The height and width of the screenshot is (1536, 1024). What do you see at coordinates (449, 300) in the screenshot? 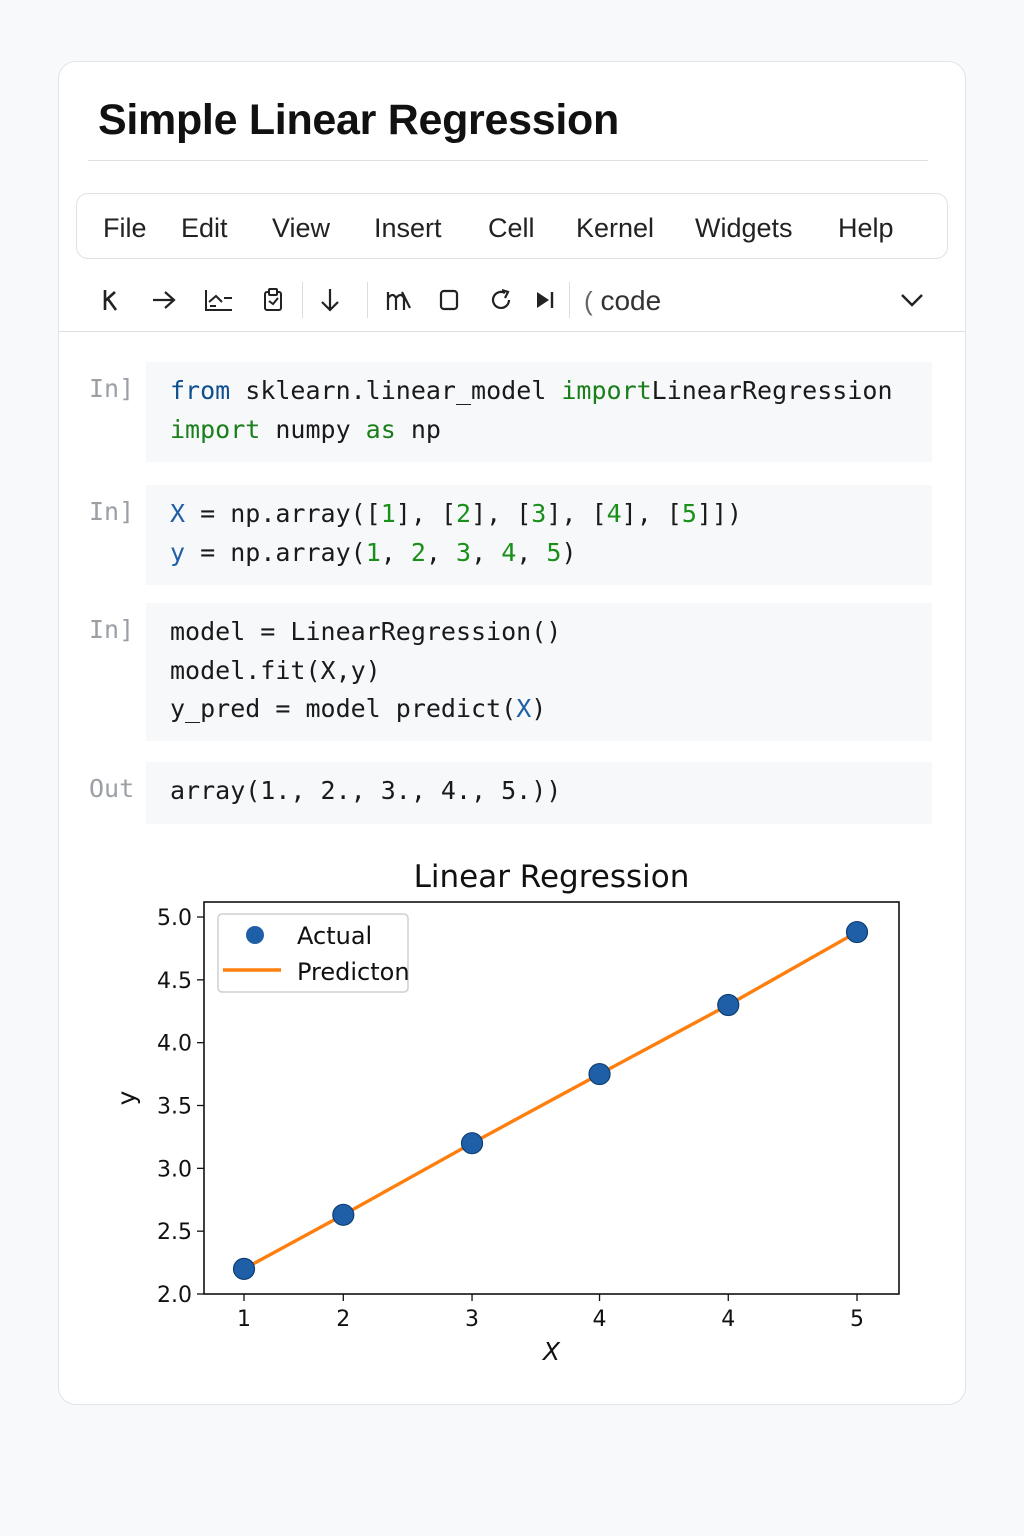
I see `stop-icon` at bounding box center [449, 300].